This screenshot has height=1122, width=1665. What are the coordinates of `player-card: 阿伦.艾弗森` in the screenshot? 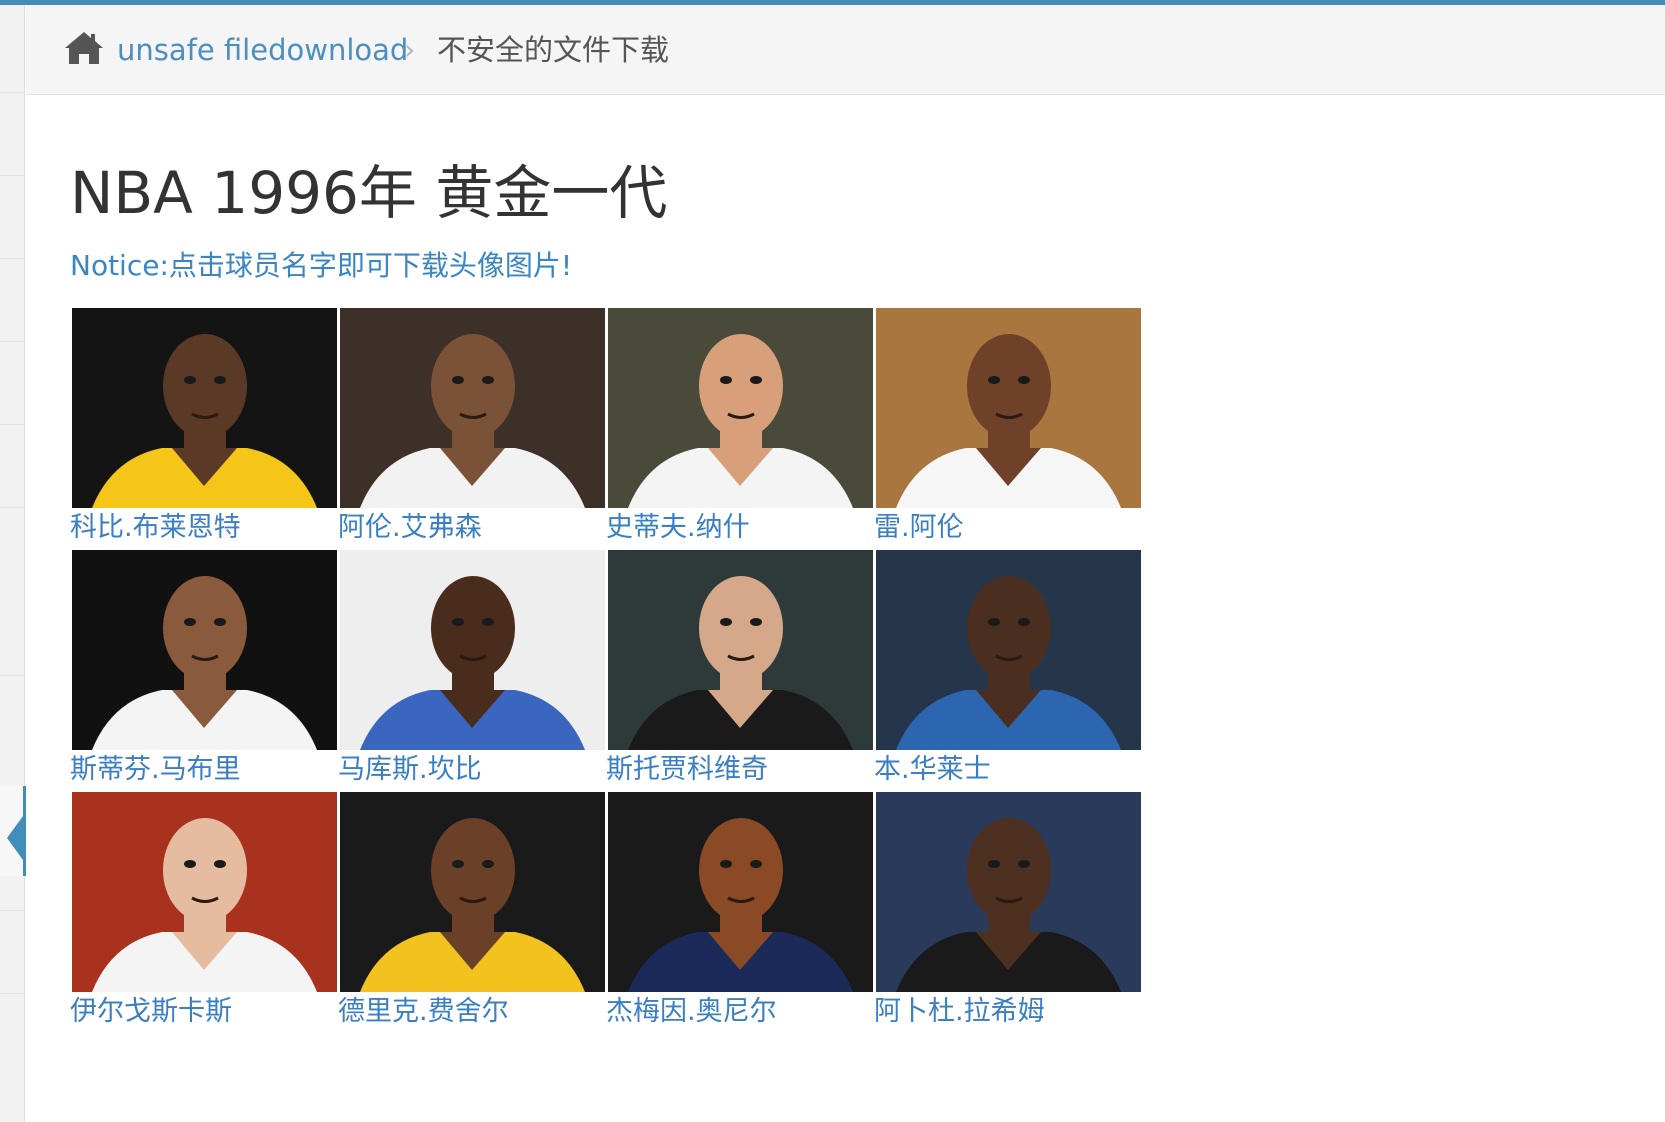 It's located at (471, 430).